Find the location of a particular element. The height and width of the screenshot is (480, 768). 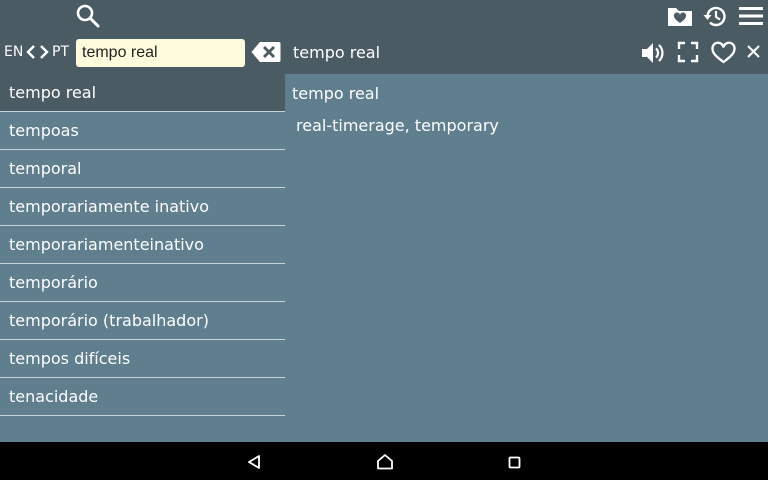

detail-word: tempo real is located at coordinates (336, 93).